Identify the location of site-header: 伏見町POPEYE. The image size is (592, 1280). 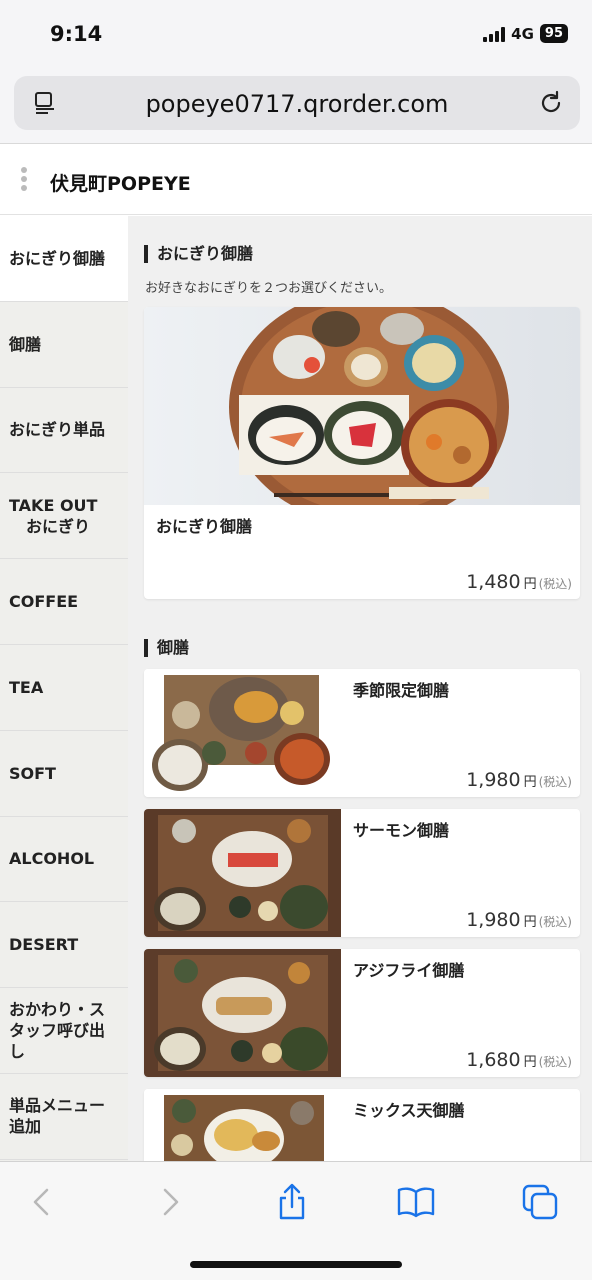
(296, 180).